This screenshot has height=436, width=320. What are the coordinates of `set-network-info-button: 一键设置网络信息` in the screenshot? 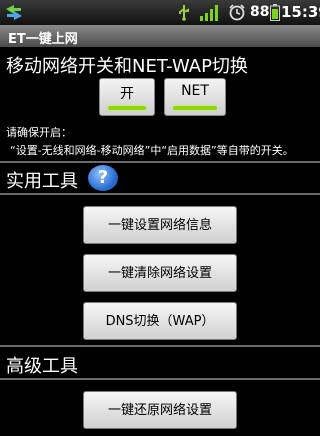 It's located at (160, 225).